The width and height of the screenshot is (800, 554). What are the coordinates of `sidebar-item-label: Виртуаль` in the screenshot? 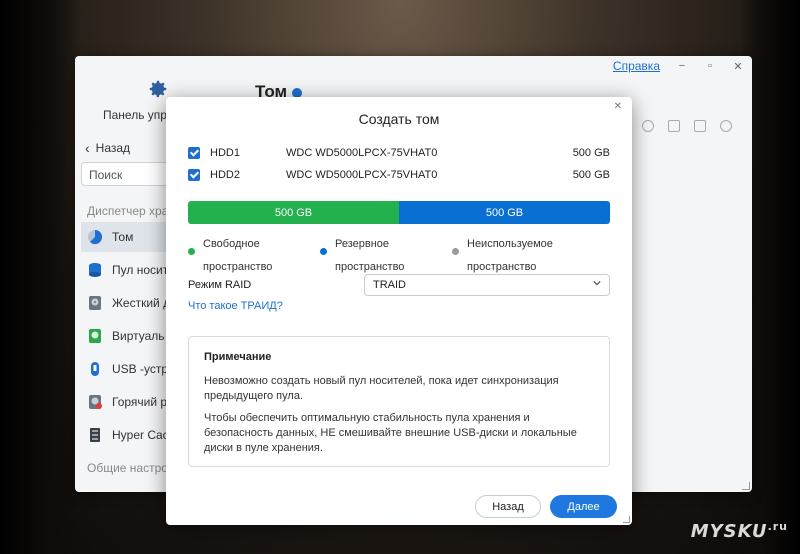 It's located at (138, 336).